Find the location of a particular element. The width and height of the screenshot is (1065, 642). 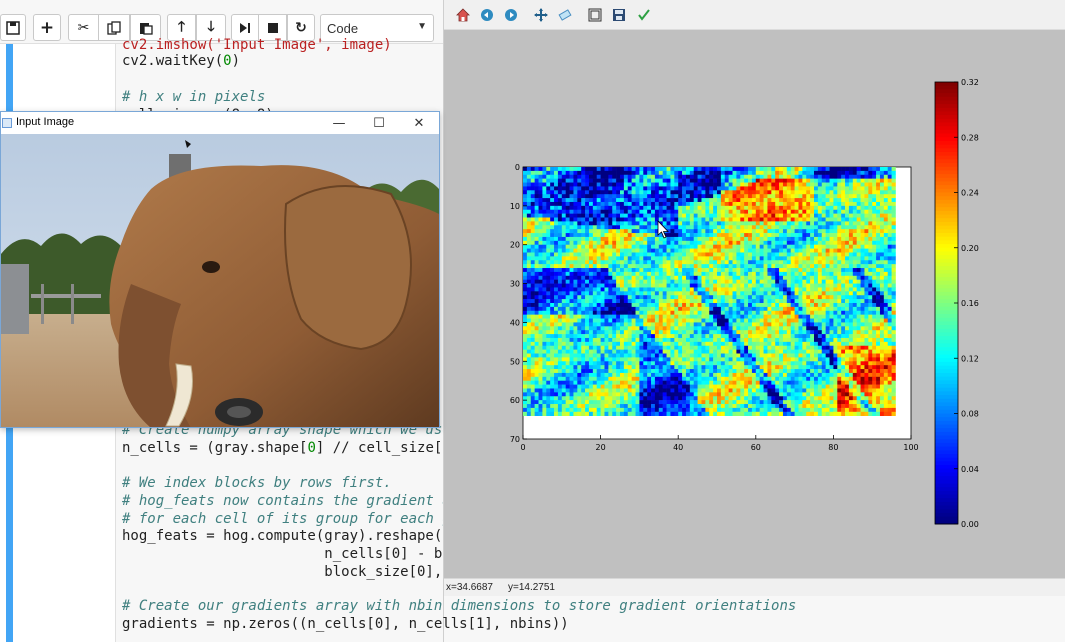

pan-icon is located at coordinates (541, 15).